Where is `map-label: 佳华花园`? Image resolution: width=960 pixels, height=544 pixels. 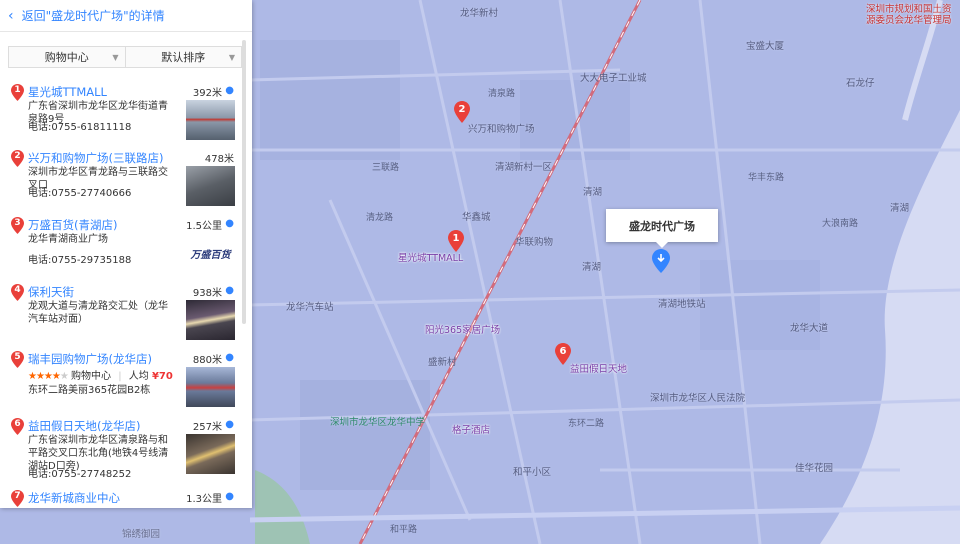 map-label: 佳华花园 is located at coordinates (814, 468).